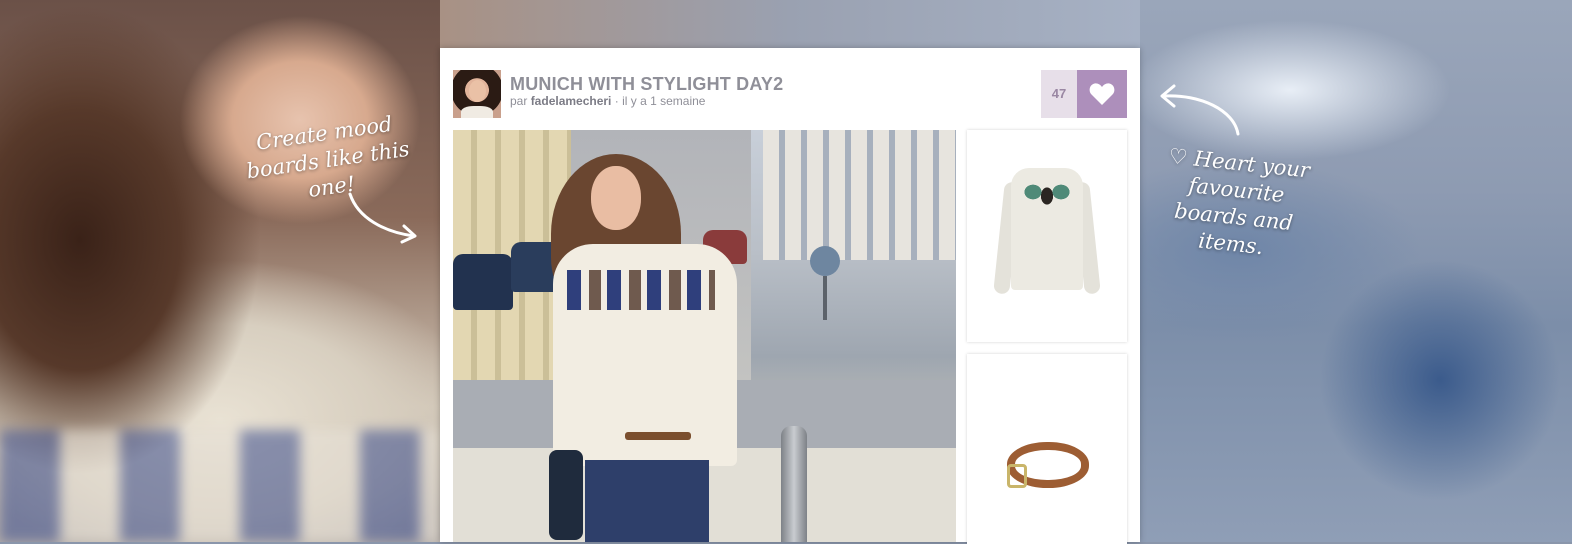 The image size is (1572, 544). Describe the element at coordinates (790, 24) in the screenshot. I see `background-top-blur` at that location.